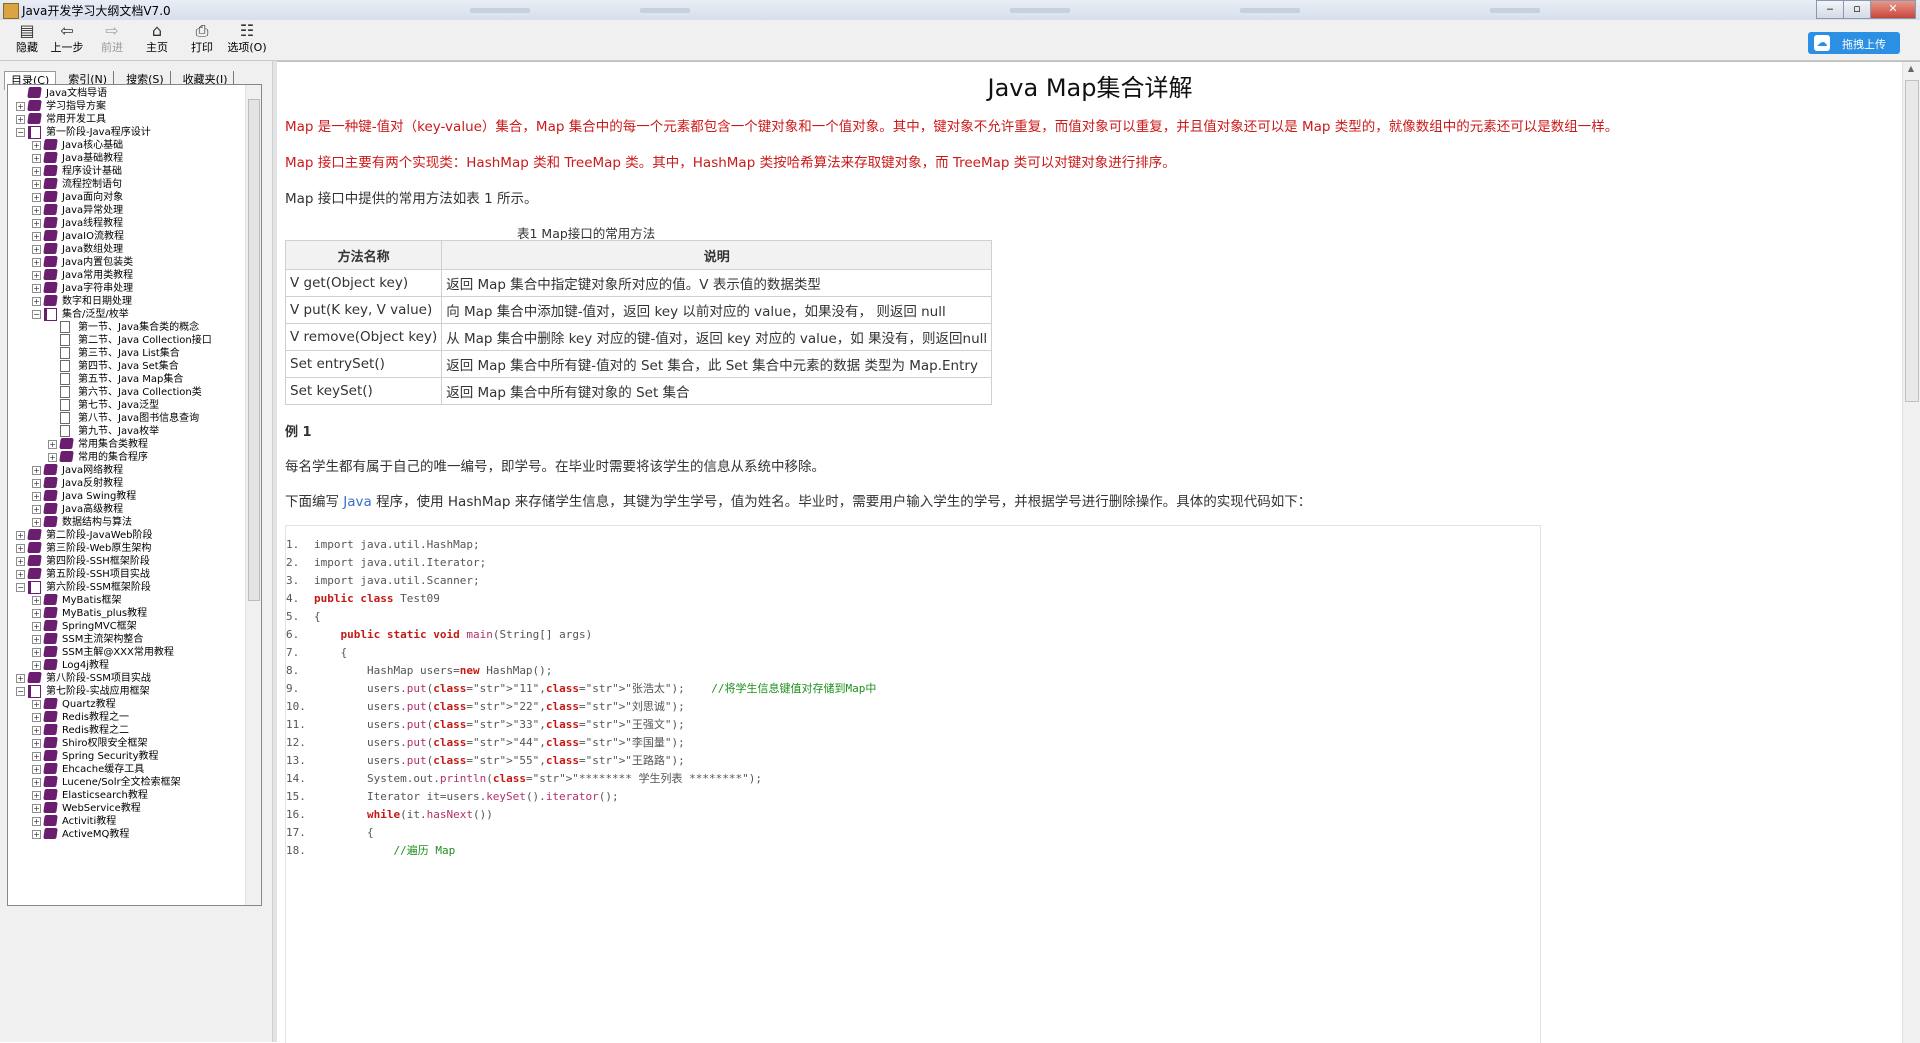 The height and width of the screenshot is (1043, 1920). What do you see at coordinates (1911, 552) in the screenshot?
I see `content-scrollbar: ▲` at bounding box center [1911, 552].